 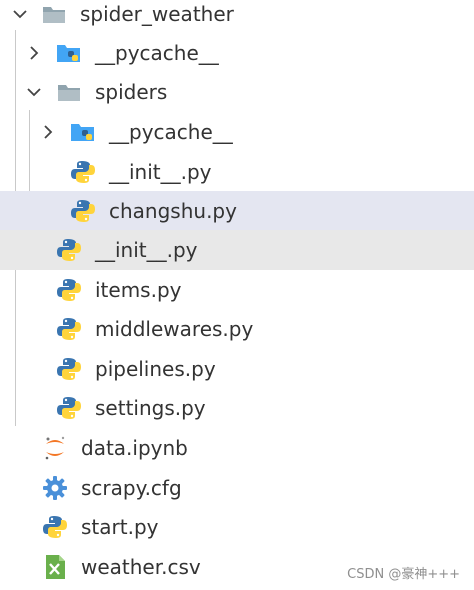 What do you see at coordinates (55, 448) in the screenshot?
I see `jupyter-icon` at bounding box center [55, 448].